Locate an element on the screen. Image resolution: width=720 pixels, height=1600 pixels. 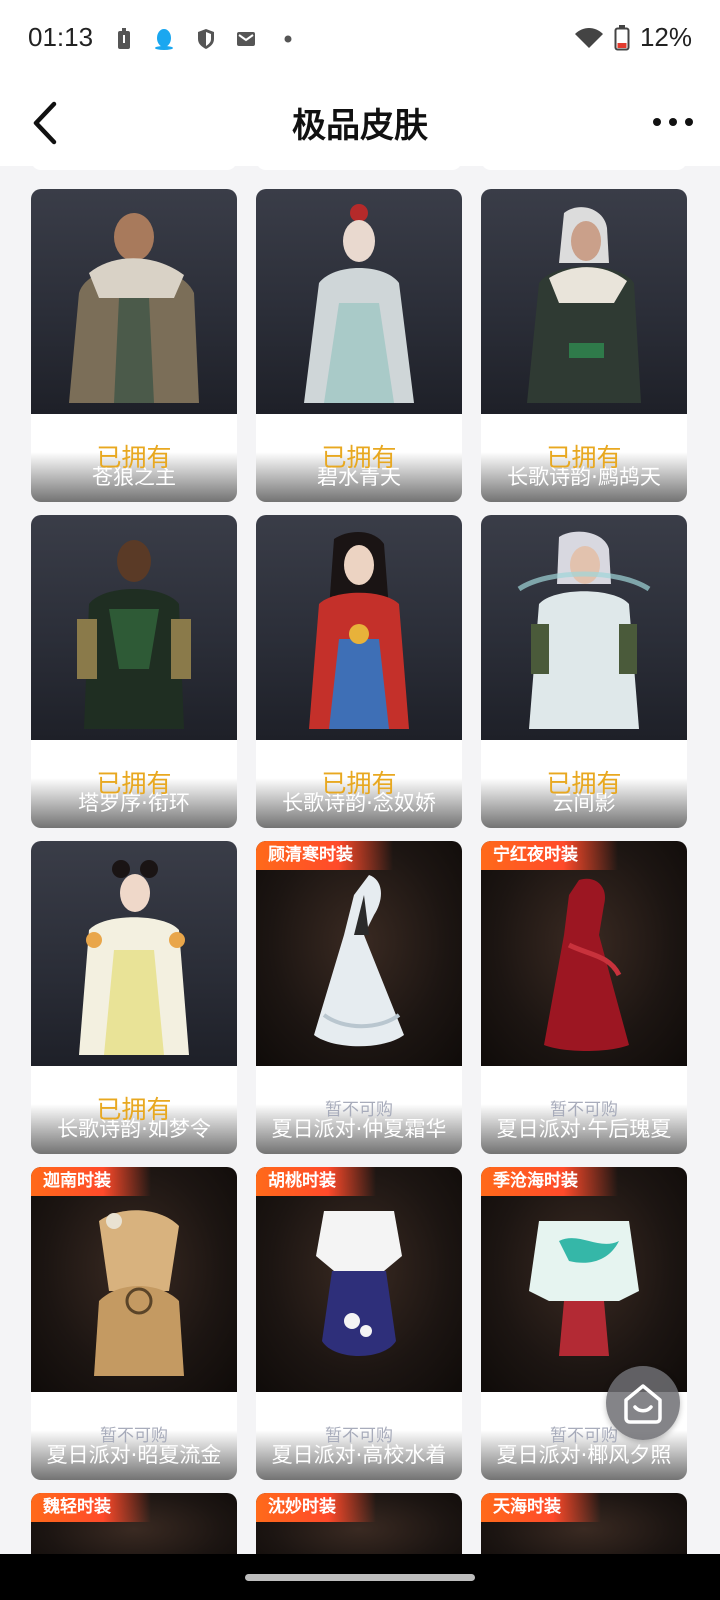
status-time: 01:13 is located at coordinates (61, 37).